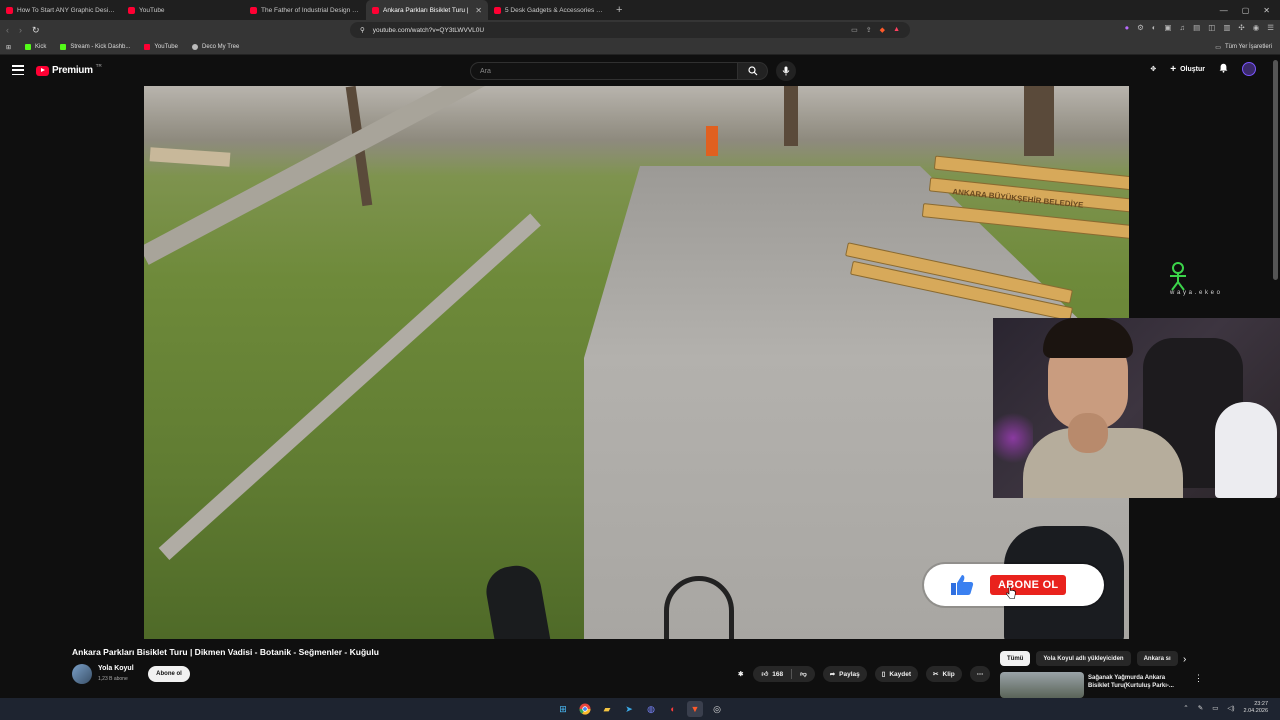 The height and width of the screenshot is (720, 1280). I want to click on save-button: ▯ Kaydet, so click(896, 674).